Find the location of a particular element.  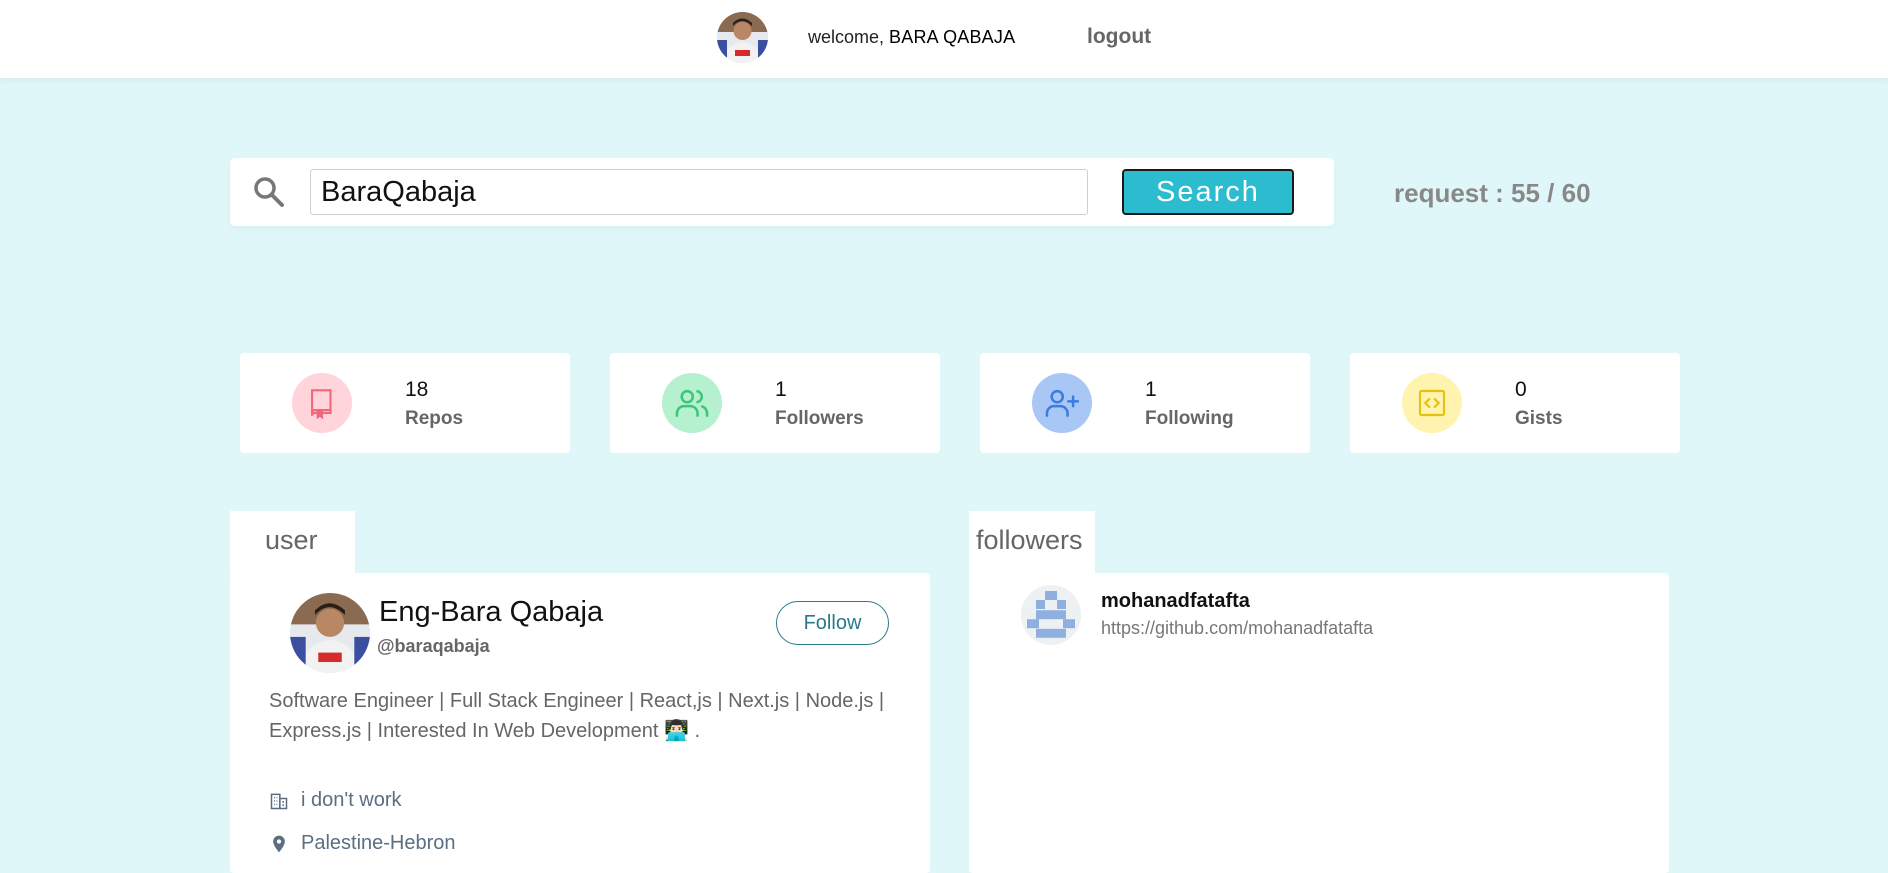

building-icon is located at coordinates (279, 801).